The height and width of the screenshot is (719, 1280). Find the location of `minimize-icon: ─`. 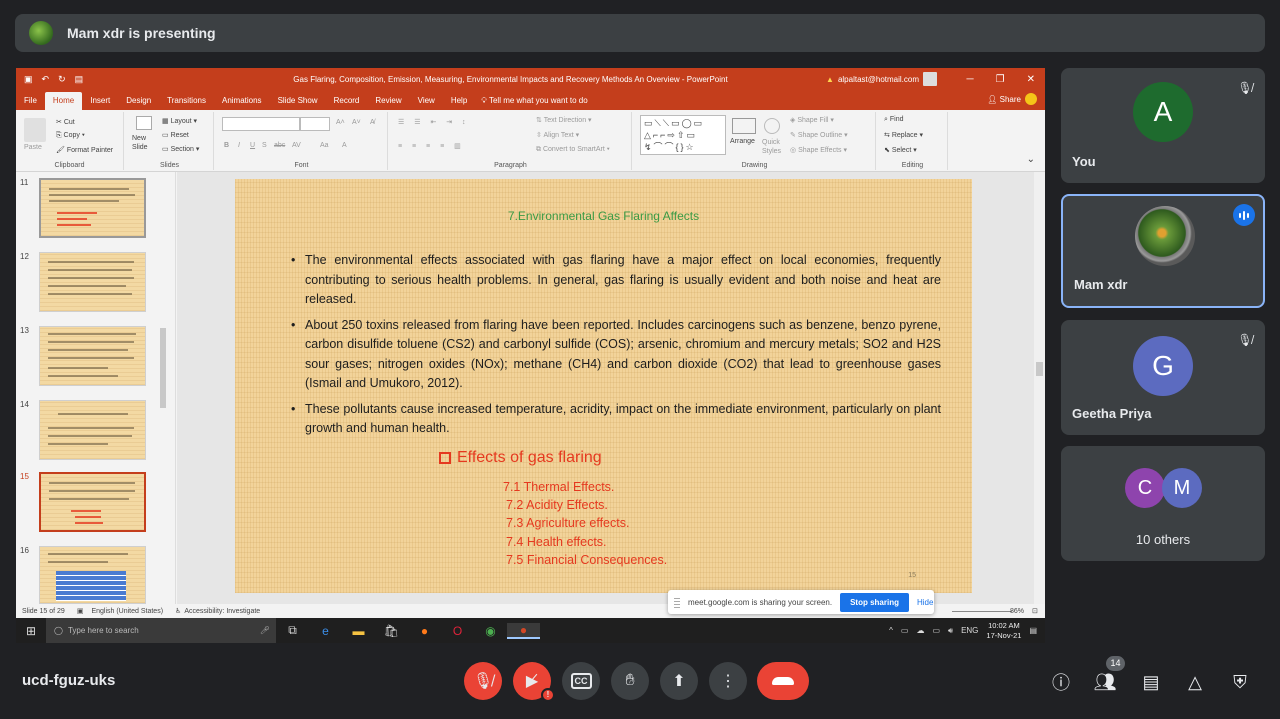

minimize-icon: ─ is located at coordinates (970, 79).